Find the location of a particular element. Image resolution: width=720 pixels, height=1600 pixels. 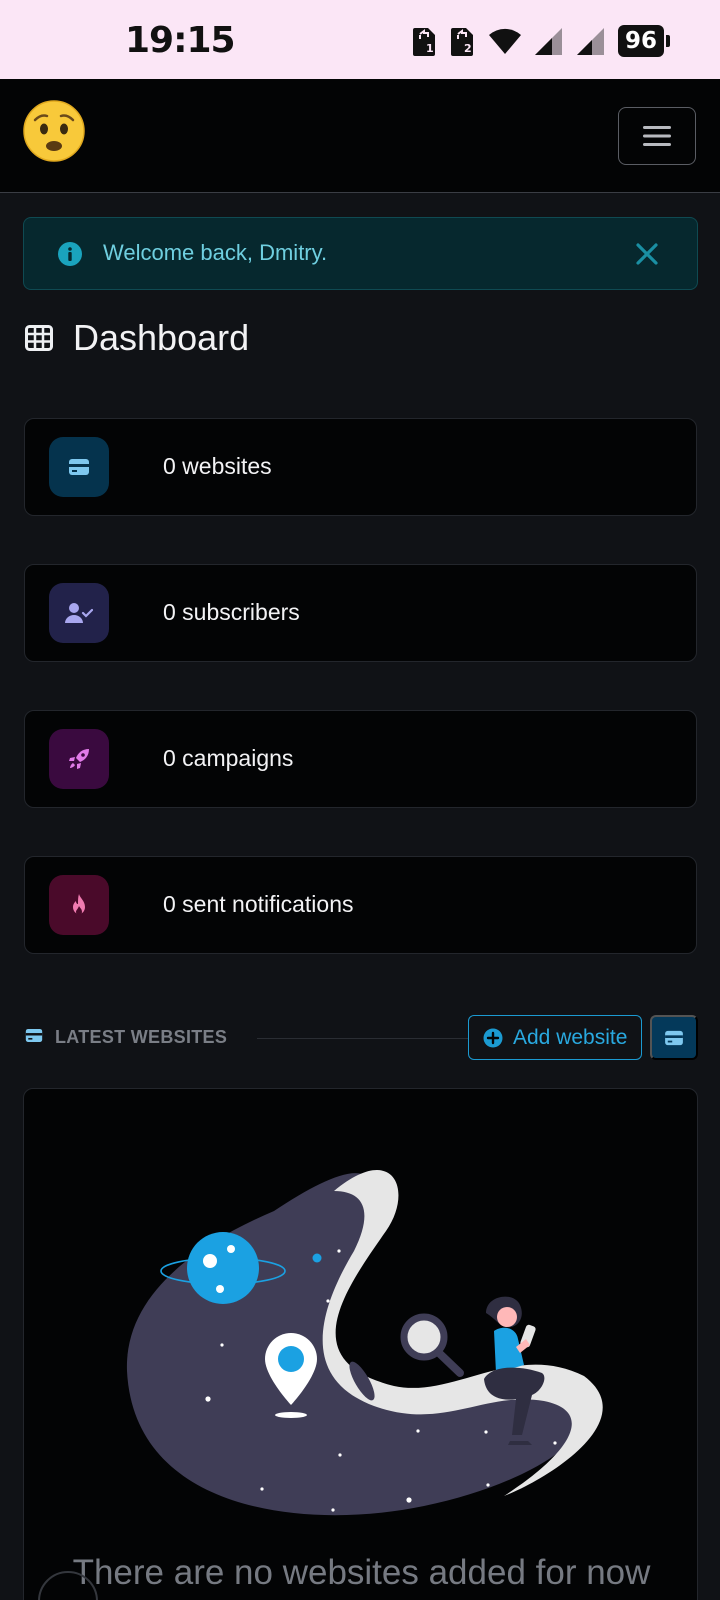

status-time: 19:15 is located at coordinates (180, 40).